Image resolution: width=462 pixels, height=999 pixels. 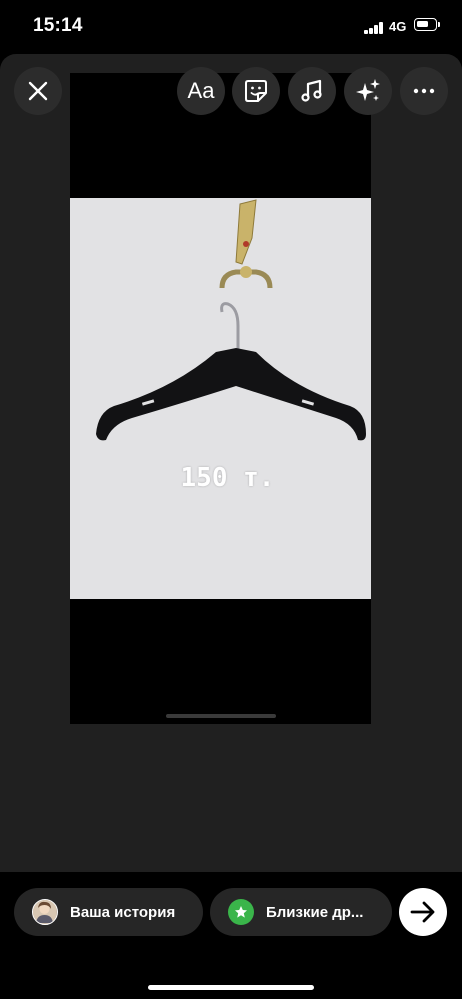 I want to click on cellular-signal-icon, so click(x=374, y=28).